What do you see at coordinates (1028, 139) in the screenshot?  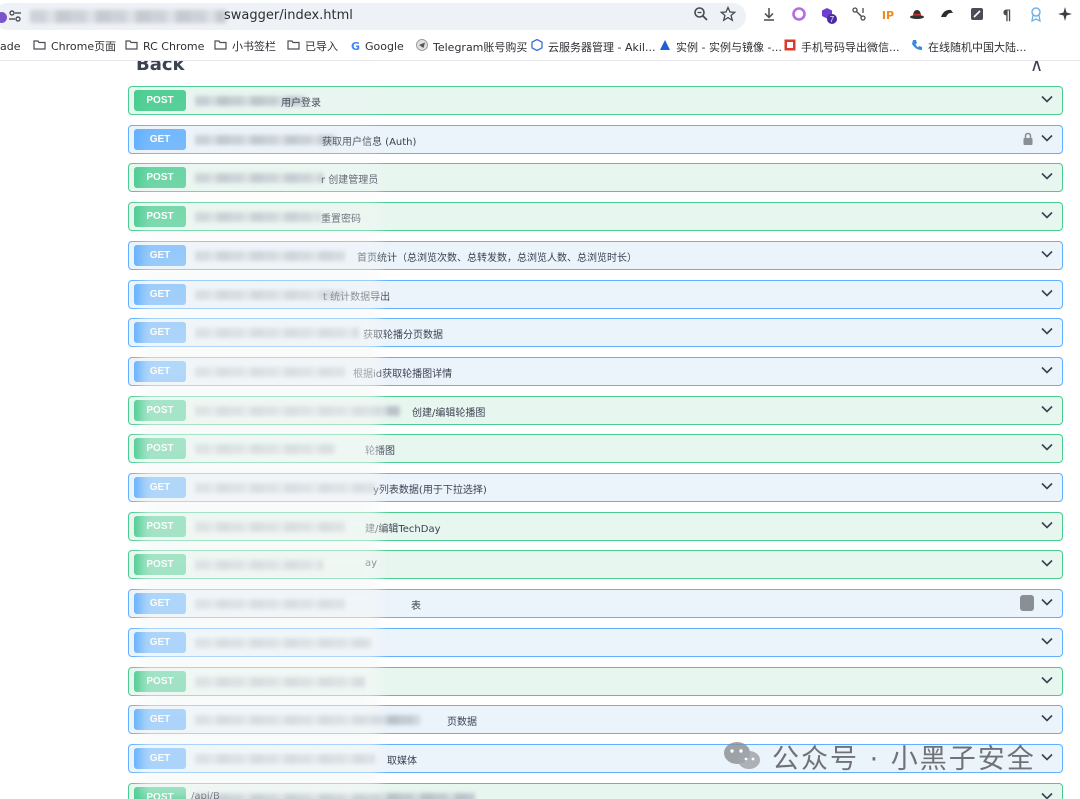 I see `lock-icon` at bounding box center [1028, 139].